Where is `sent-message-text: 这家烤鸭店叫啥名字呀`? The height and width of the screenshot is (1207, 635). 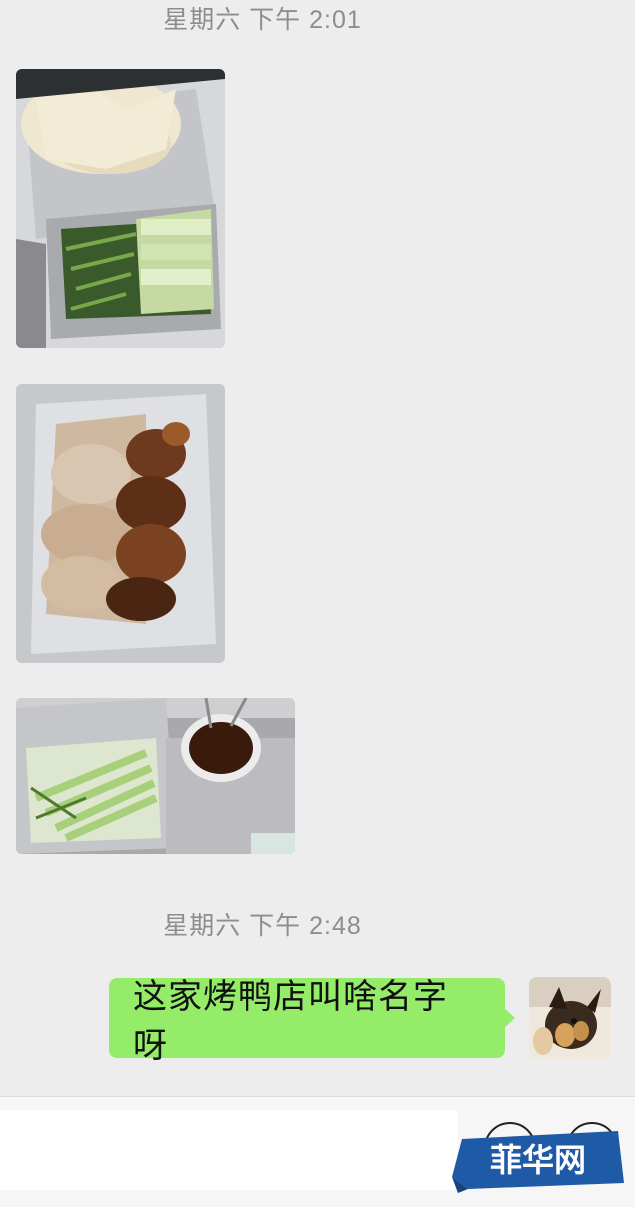 sent-message-text: 这家烤鸭店叫啥名字呀 is located at coordinates (290, 1021).